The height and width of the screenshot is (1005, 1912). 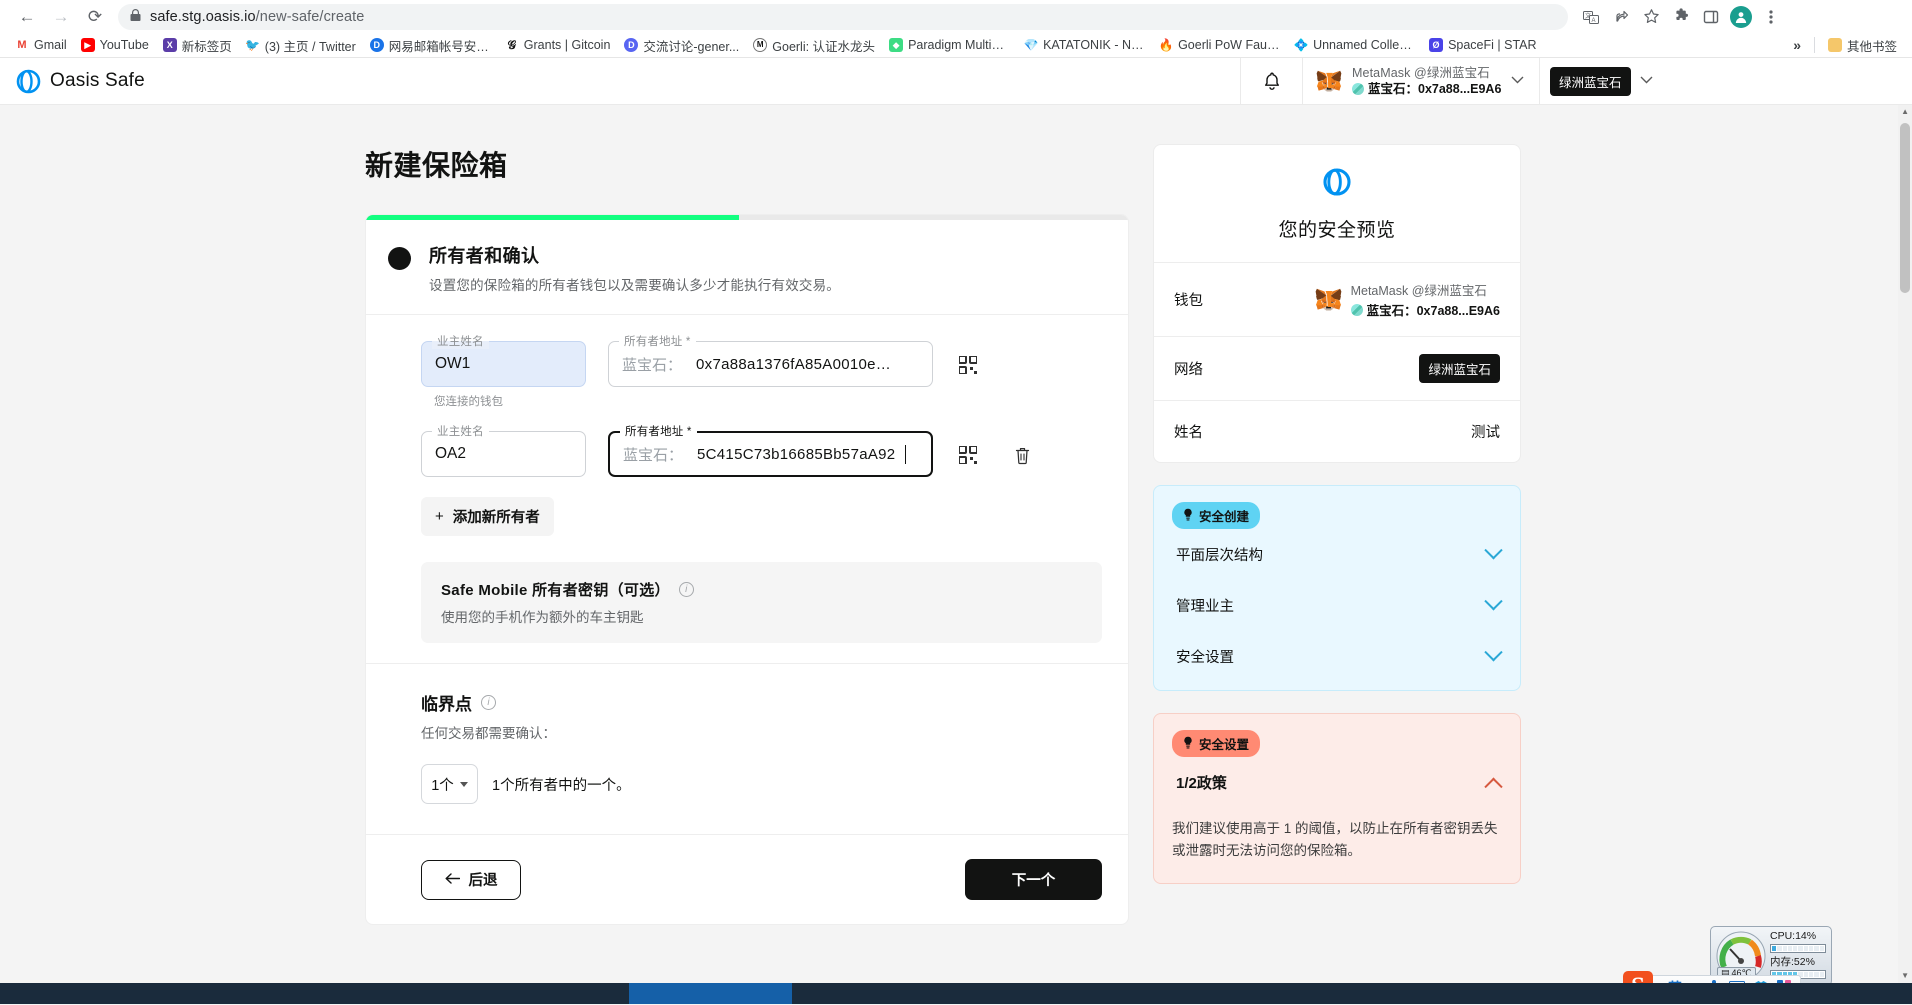 I want to click on discord-icon: D, so click(x=631, y=45).